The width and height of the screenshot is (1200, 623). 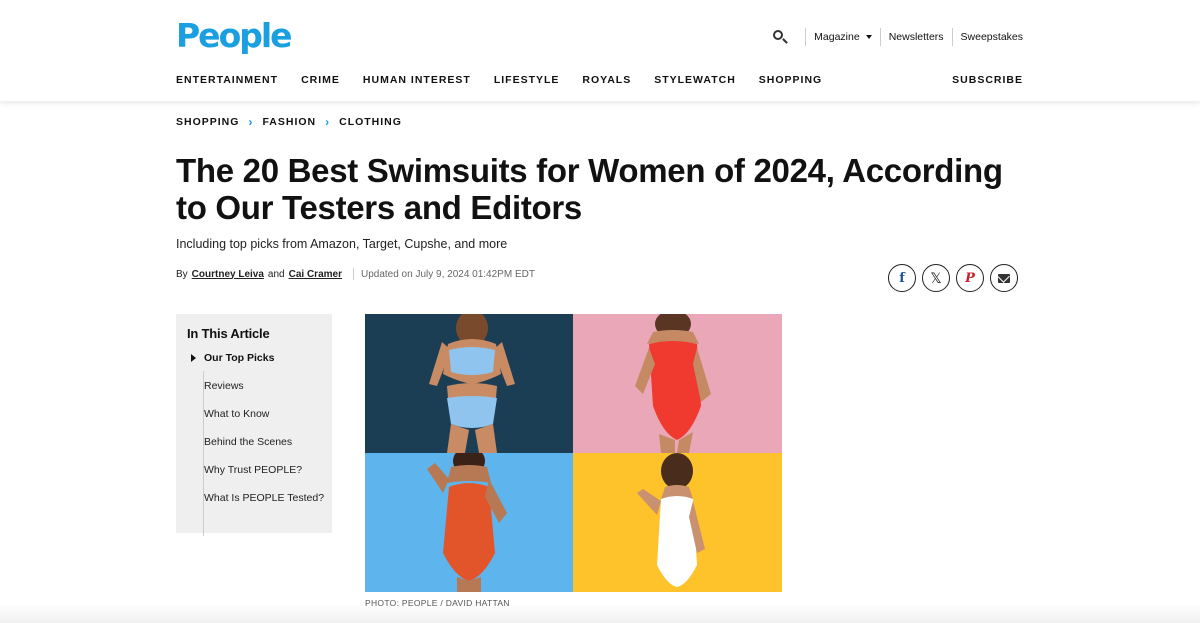 What do you see at coordinates (259, 470) in the screenshot?
I see `toc-item-why-trust-people: Why Trust PEOPLE?` at bounding box center [259, 470].